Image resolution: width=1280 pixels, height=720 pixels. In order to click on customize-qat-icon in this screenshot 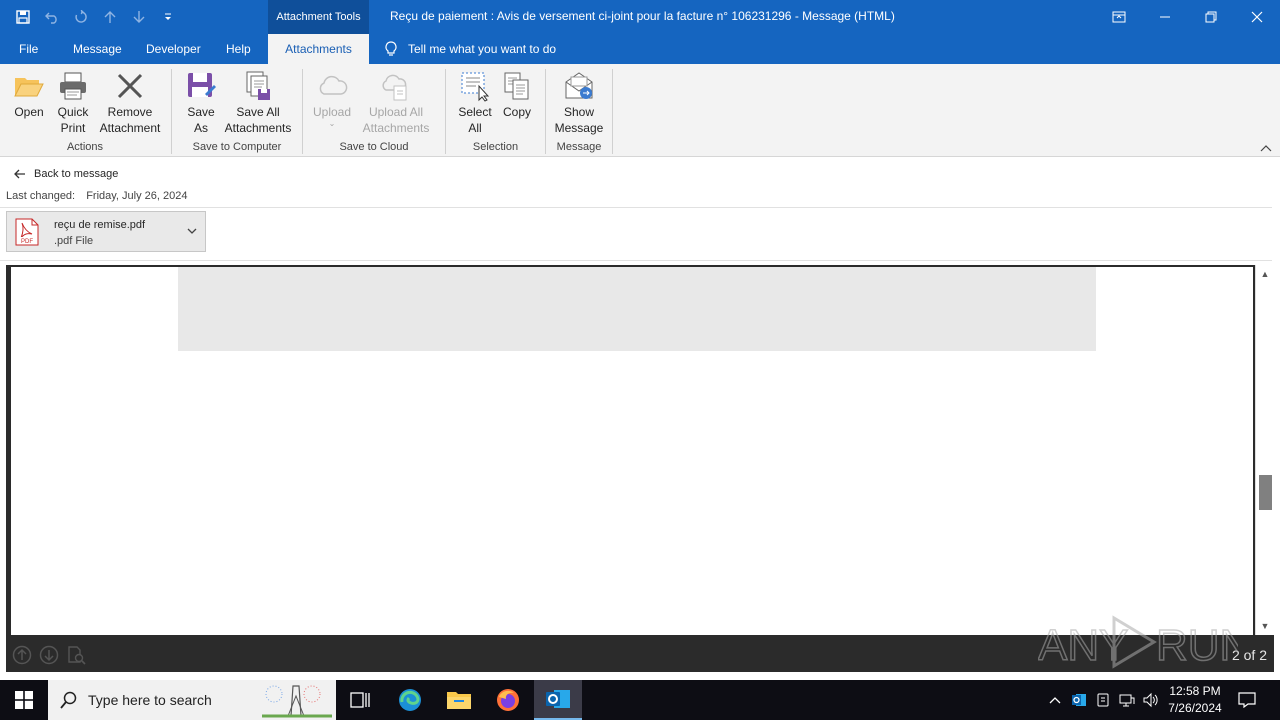, I will do `click(167, 17)`.